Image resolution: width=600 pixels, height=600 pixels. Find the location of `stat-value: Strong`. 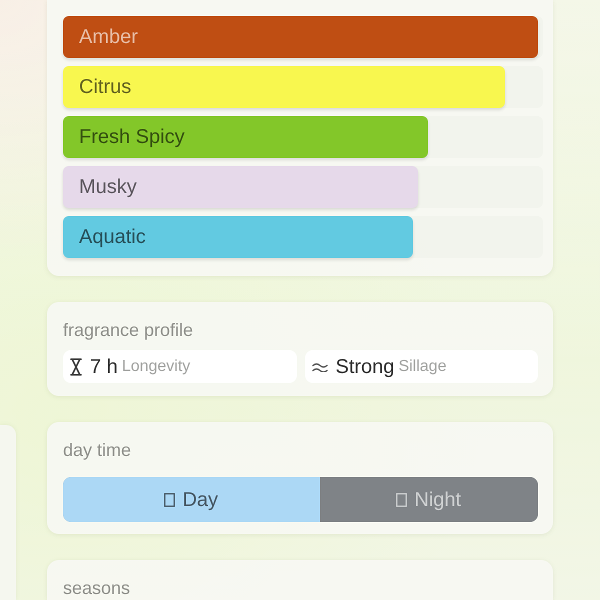

stat-value: Strong is located at coordinates (365, 366).